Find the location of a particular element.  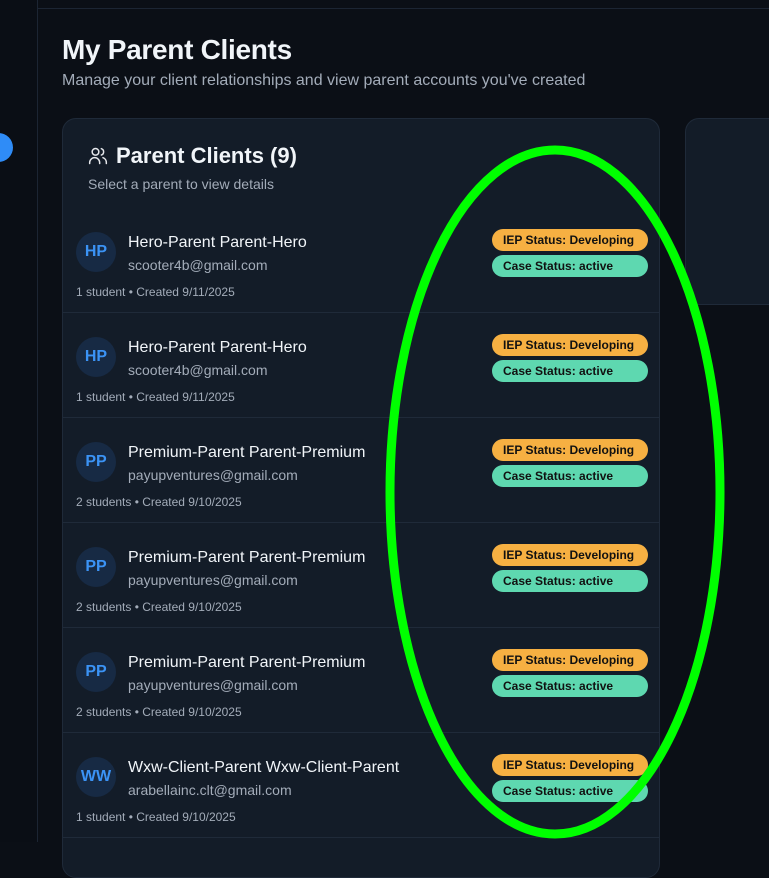

client-name: Wxw-Client-Parent Wxw-Client-Parent is located at coordinates (264, 767).